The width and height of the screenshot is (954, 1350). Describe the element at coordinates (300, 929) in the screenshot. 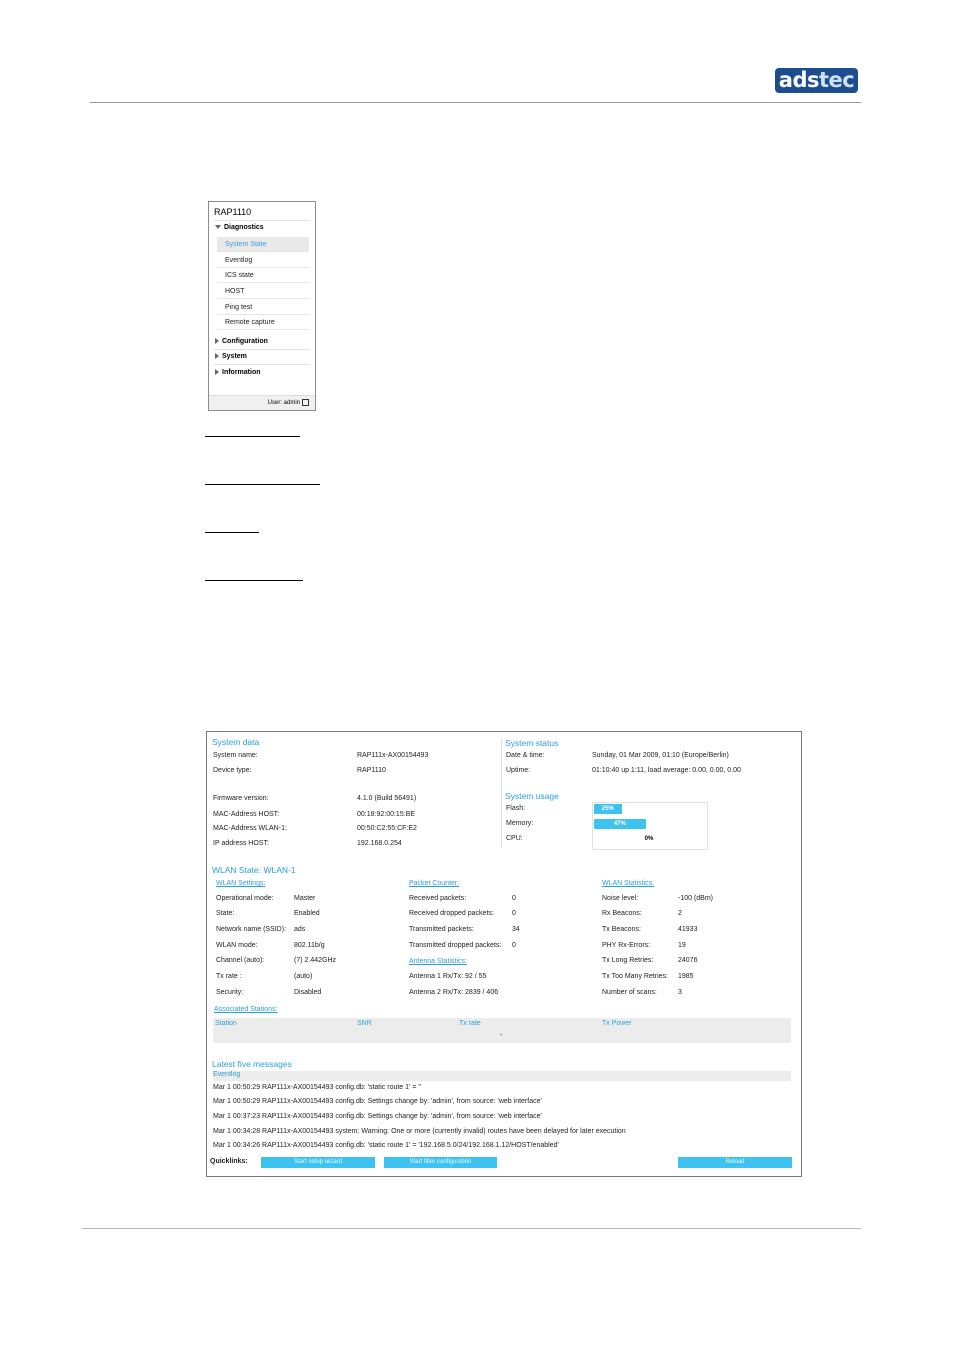

I see `wlan-setting-value: ads` at that location.